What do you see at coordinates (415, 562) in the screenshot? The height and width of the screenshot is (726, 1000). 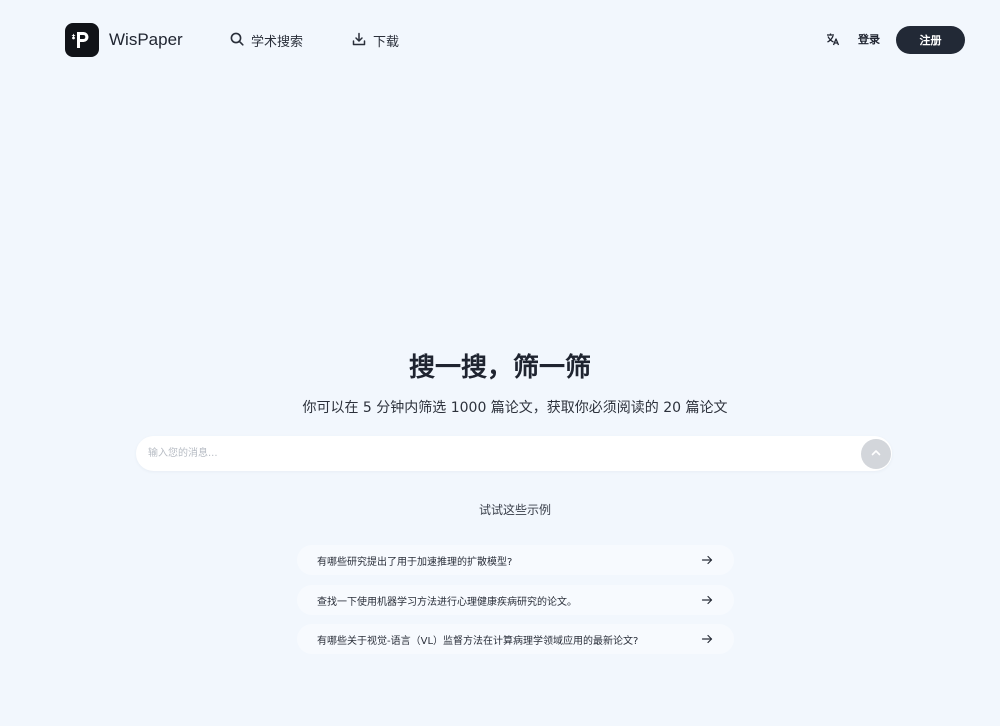 I see `example-prompt-text: 有哪些研究提出了用于加速推理的扩散模型?` at bounding box center [415, 562].